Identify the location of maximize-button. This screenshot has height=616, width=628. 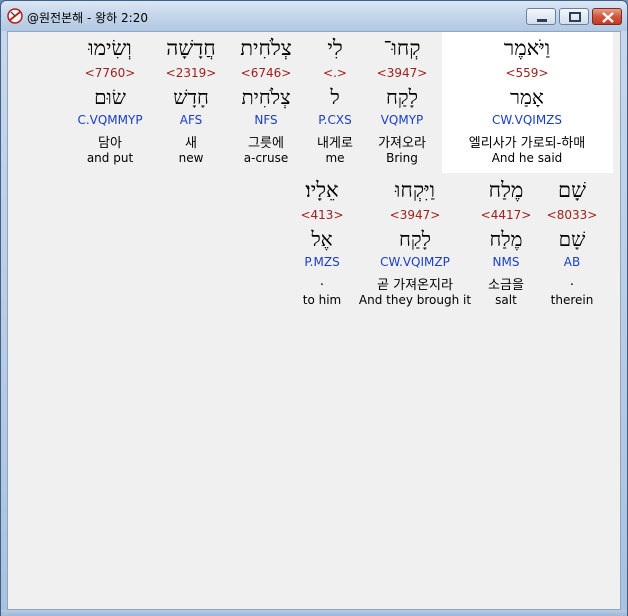
(574, 16).